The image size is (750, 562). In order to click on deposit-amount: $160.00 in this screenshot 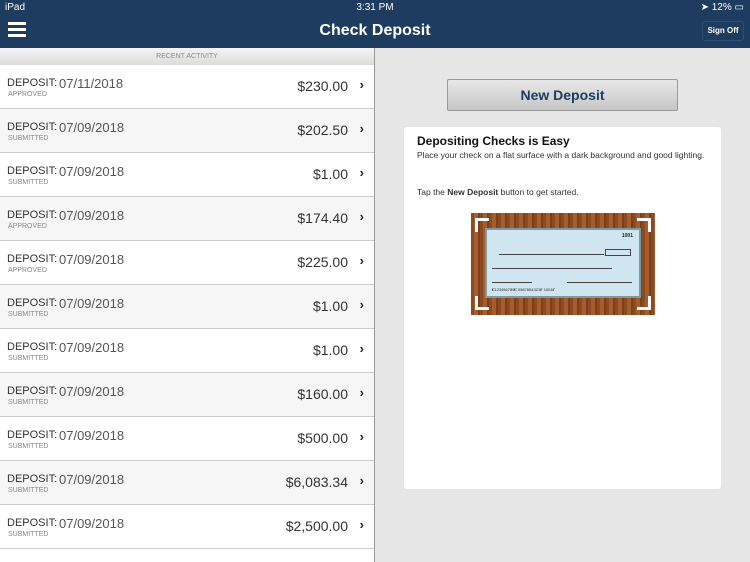, I will do `click(322, 394)`.